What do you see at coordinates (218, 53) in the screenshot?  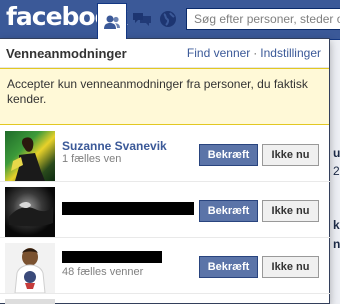 I see `find-friends-link: Find venner` at bounding box center [218, 53].